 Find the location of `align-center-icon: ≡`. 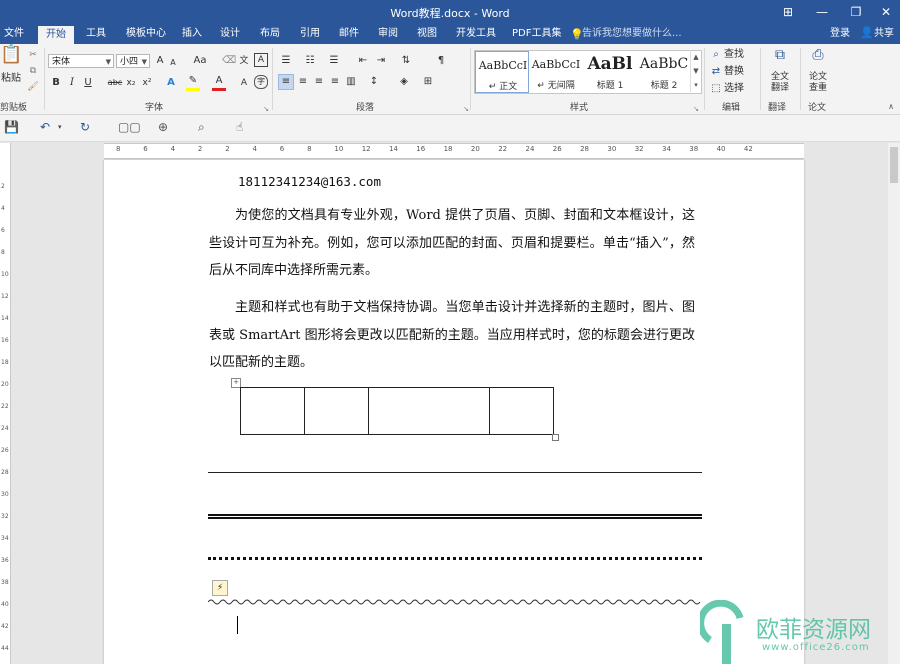

align-center-icon: ≡ is located at coordinates (303, 82).